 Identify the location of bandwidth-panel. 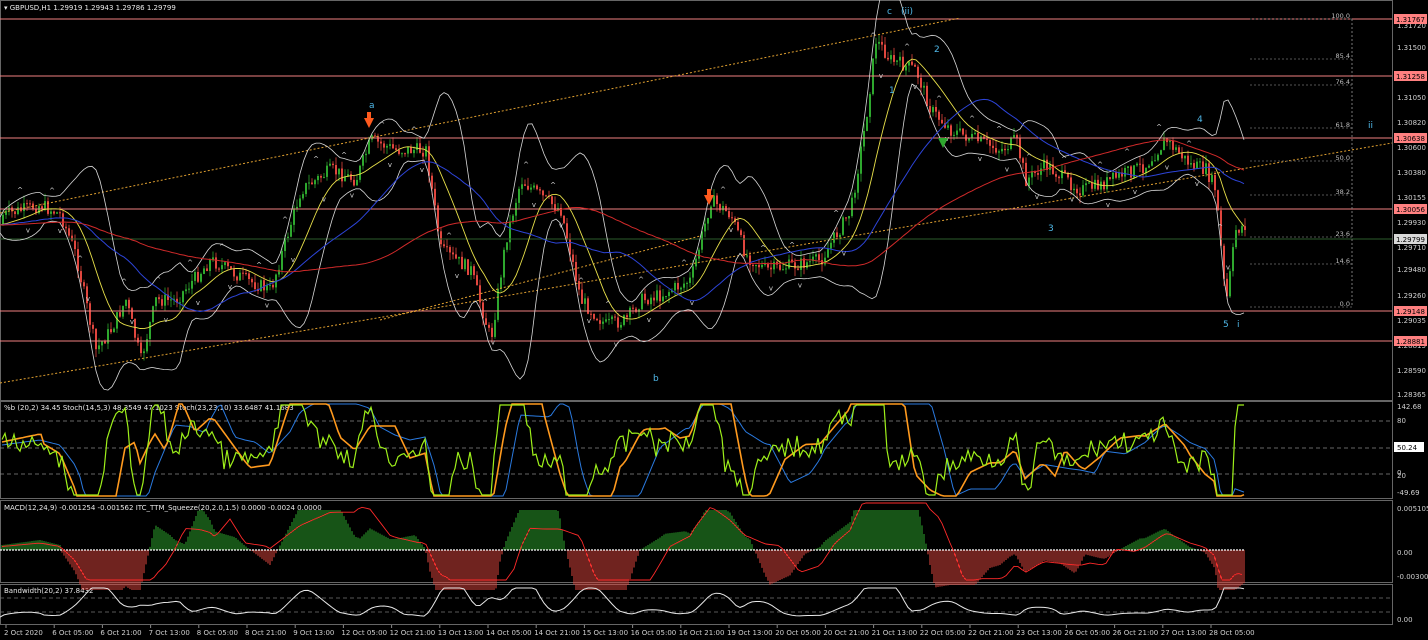
(696, 604).